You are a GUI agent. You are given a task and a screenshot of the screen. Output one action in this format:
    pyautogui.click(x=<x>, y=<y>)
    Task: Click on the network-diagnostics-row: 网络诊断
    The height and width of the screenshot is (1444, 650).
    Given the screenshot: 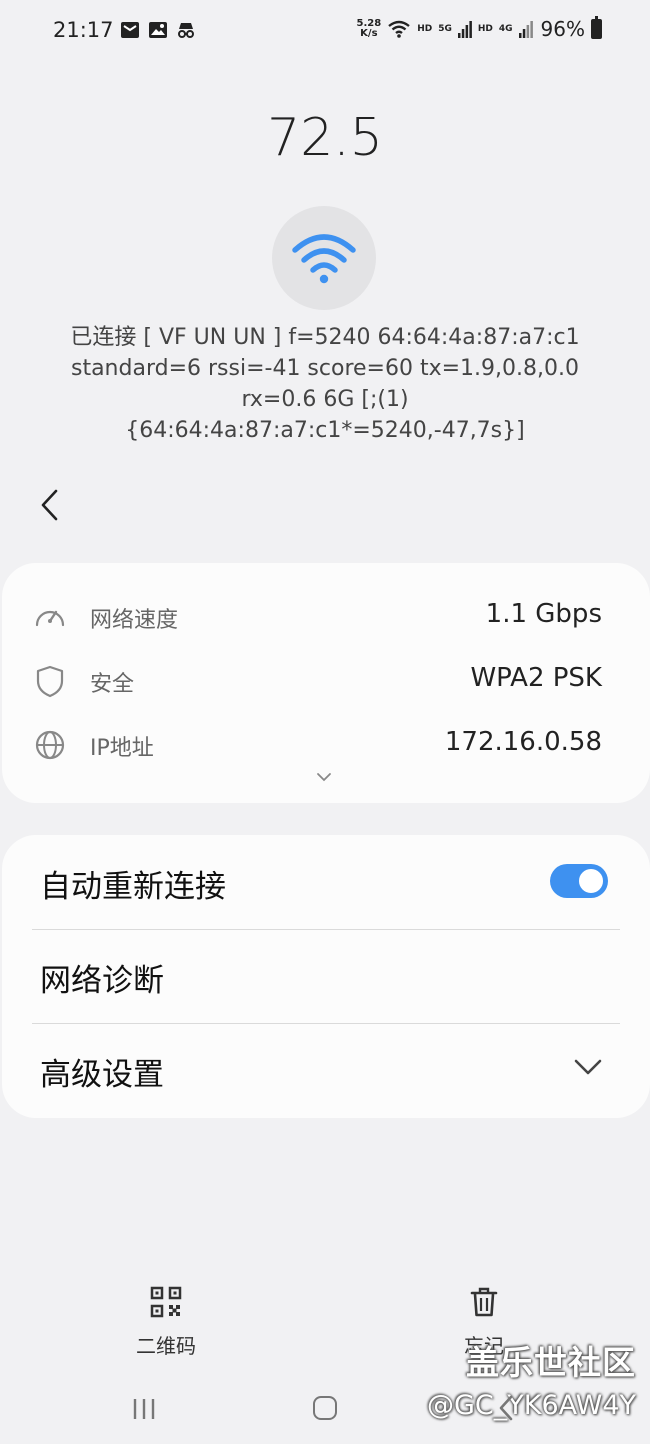 What is the action you would take?
    pyautogui.click(x=326, y=976)
    